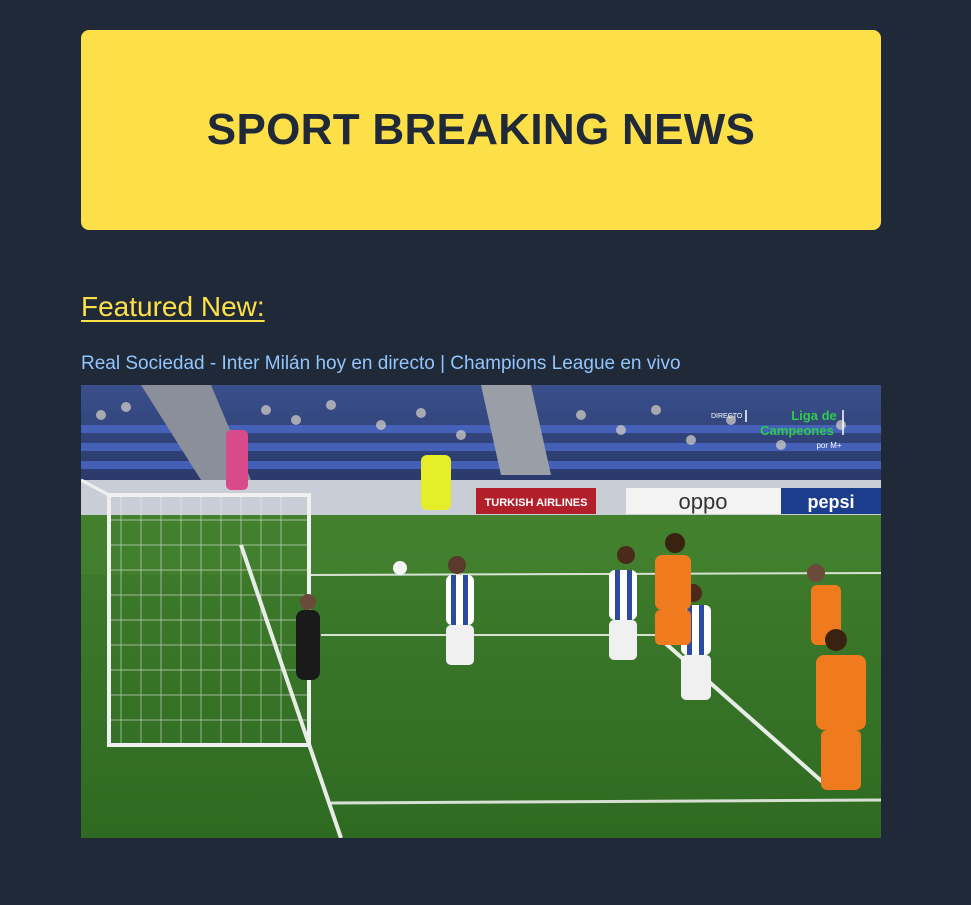 Image resolution: width=971 pixels, height=905 pixels. Describe the element at coordinates (828, 445) in the screenshot. I see `broadcaster-label: por M+` at that location.